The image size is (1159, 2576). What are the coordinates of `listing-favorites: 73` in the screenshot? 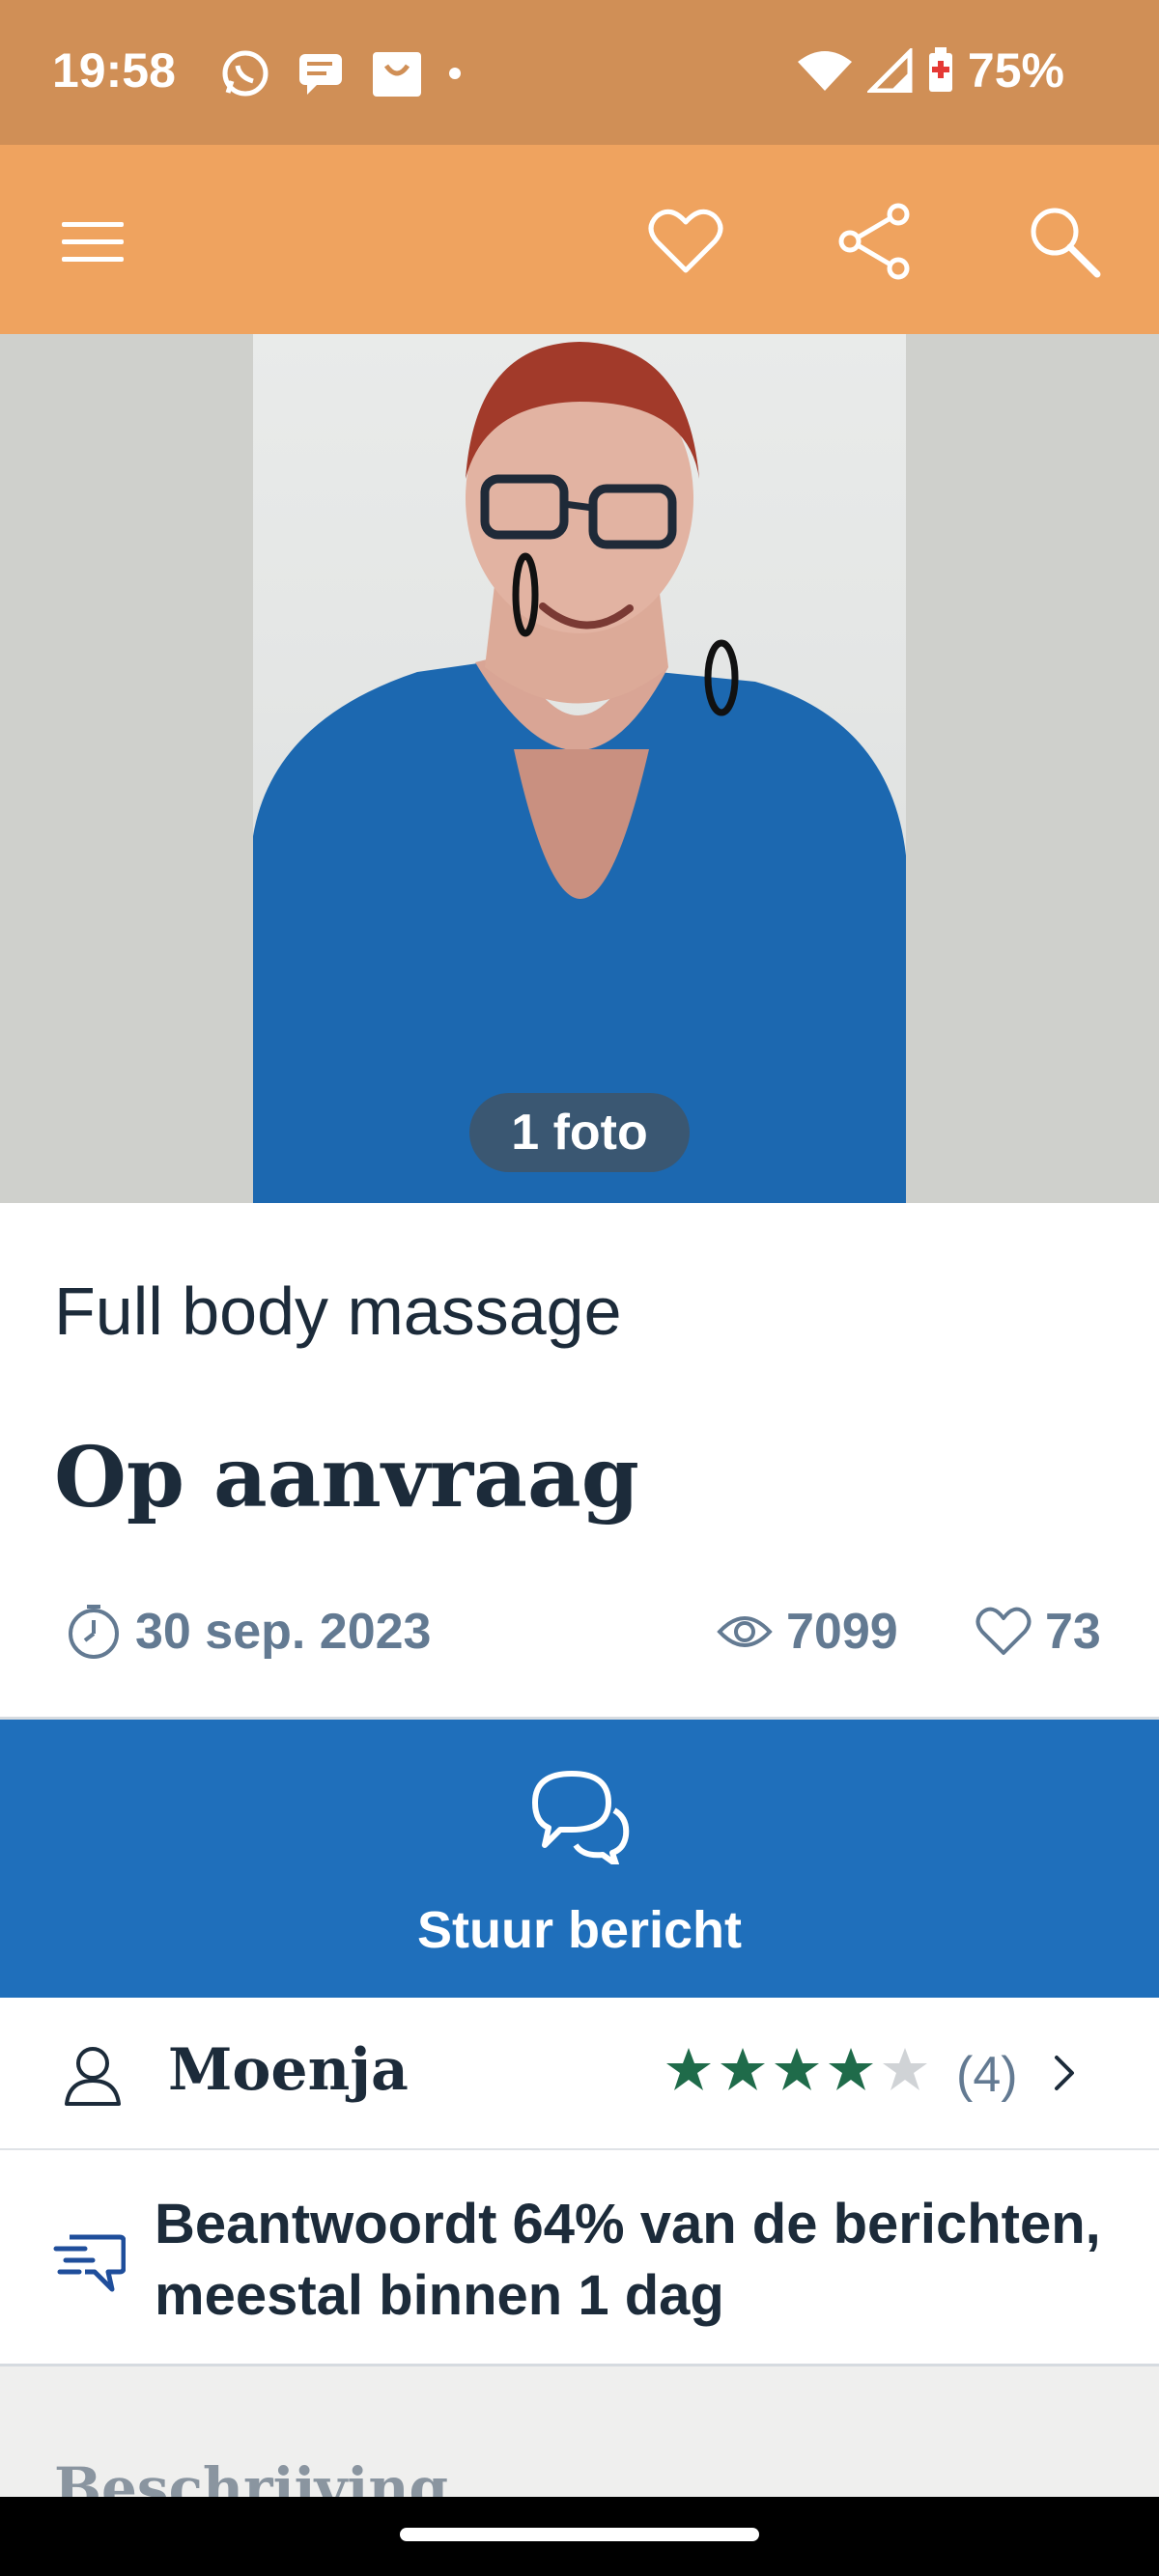 It's located at (1038, 1632).